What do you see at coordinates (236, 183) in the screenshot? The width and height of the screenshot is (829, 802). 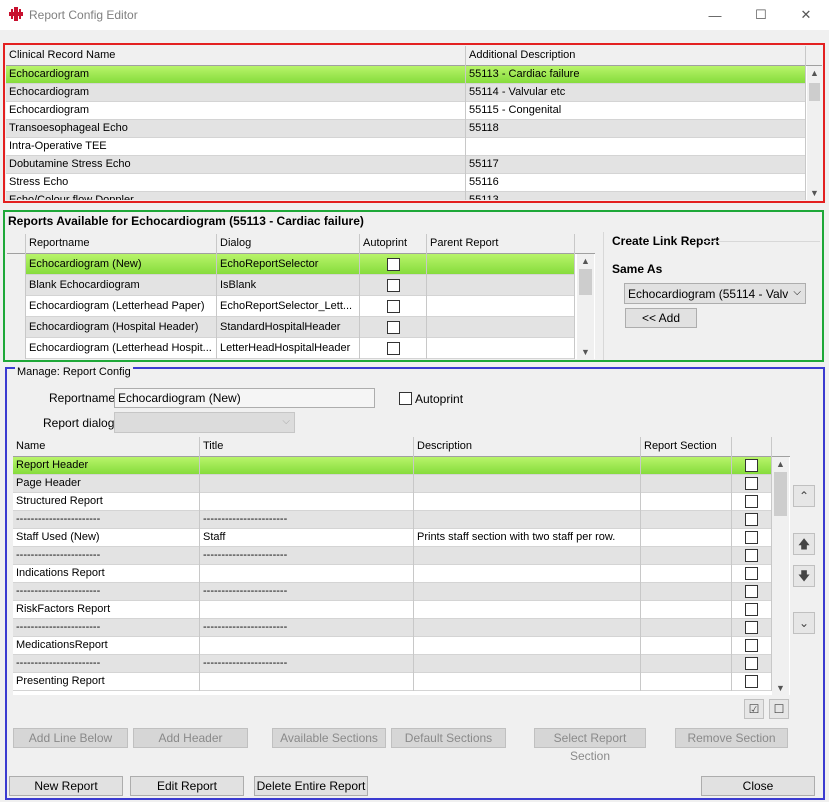 I see `record-name-cell: Stress Echo` at bounding box center [236, 183].